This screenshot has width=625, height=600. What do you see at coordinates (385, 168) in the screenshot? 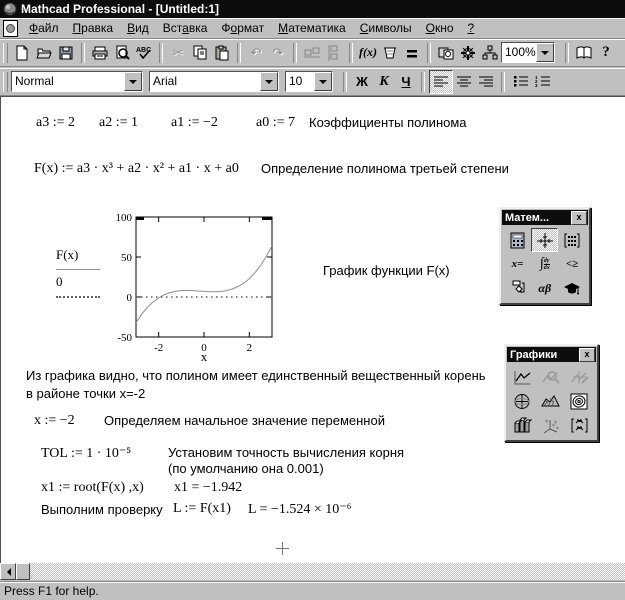
I see `text-region-poly-comment: Определение полинома третьей степени` at bounding box center [385, 168].